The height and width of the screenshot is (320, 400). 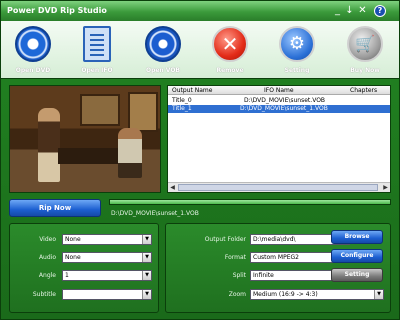 What do you see at coordinates (349, 10) in the screenshot?
I see `restore-button: ↓` at bounding box center [349, 10].